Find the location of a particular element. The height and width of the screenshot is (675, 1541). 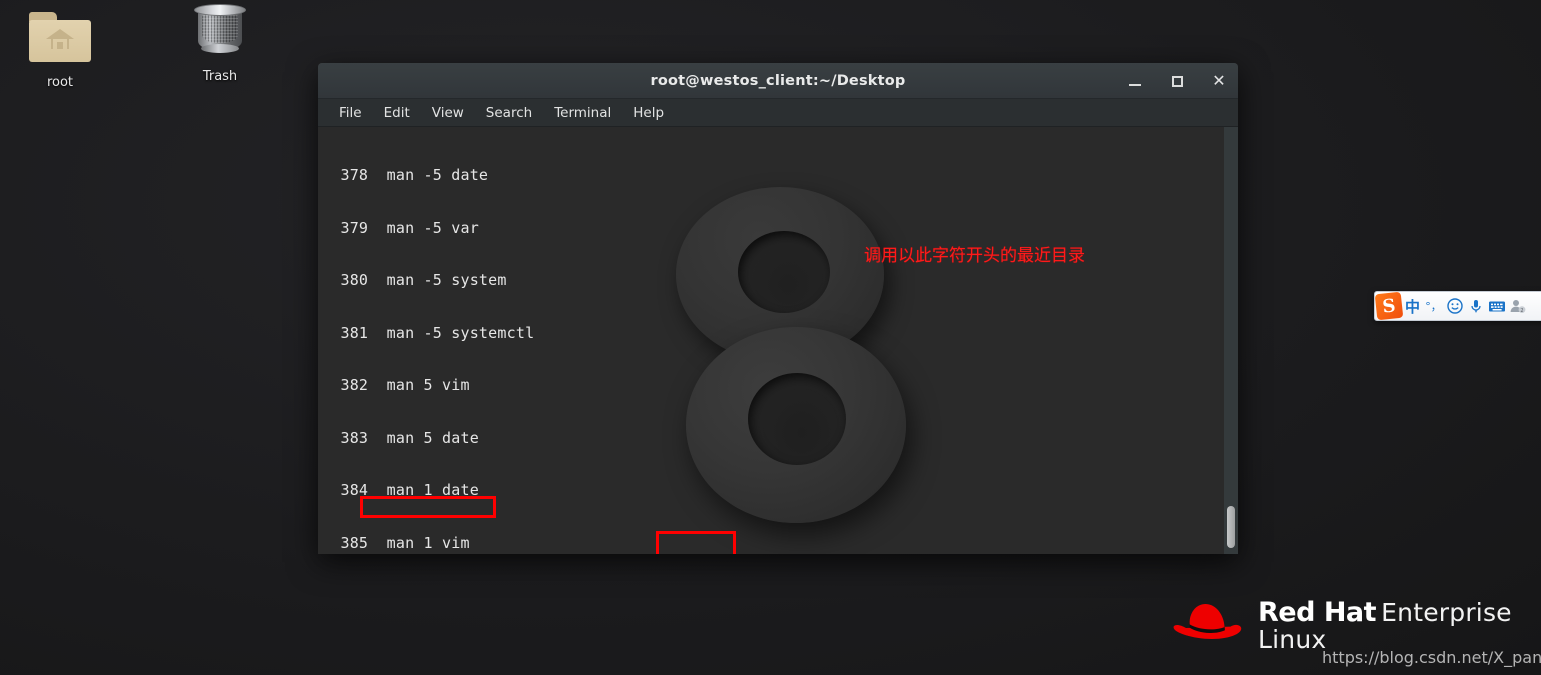

window-controls: ✕ is located at coordinates (1177, 81).